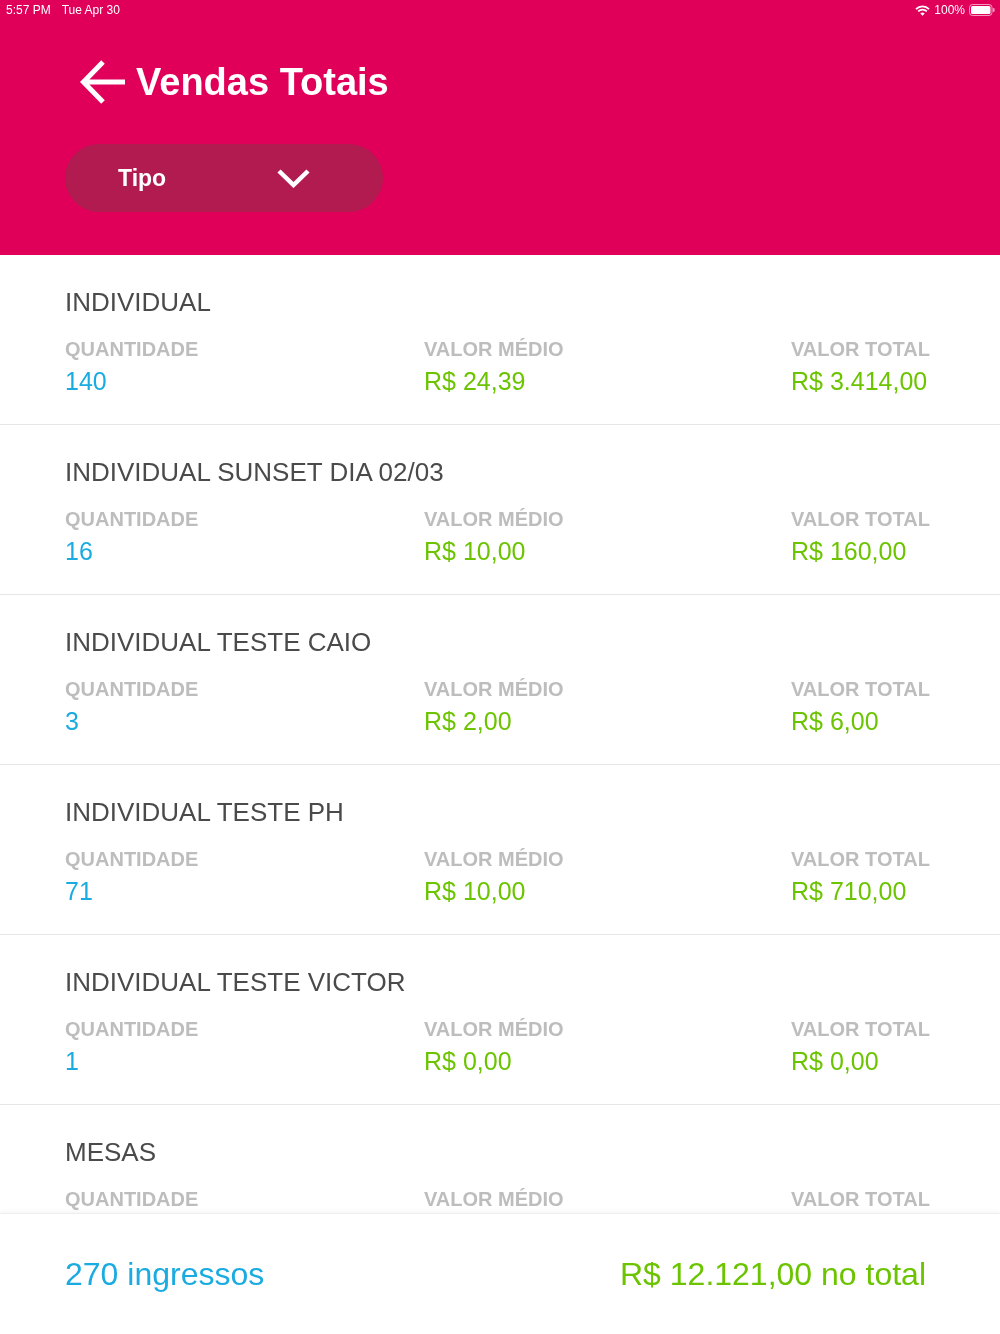 The image size is (1000, 1334). What do you see at coordinates (262, 82) in the screenshot?
I see `page-title: Vendas Totais` at bounding box center [262, 82].